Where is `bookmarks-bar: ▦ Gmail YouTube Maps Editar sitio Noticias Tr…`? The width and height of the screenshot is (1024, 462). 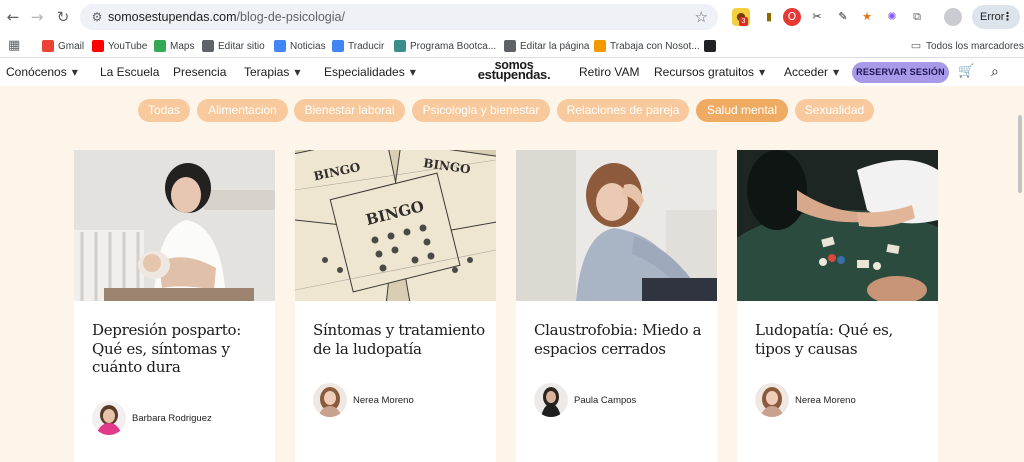
bookmarks-bar: ▦ Gmail YouTube Maps Editar sitio Noticias Tr… is located at coordinates (512, 46).